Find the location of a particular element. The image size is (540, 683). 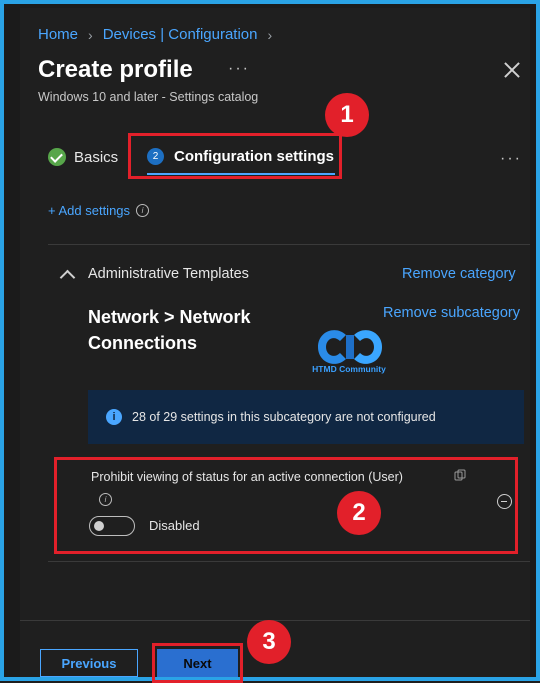

next-button-highlight: Next is located at coordinates (197, 663).